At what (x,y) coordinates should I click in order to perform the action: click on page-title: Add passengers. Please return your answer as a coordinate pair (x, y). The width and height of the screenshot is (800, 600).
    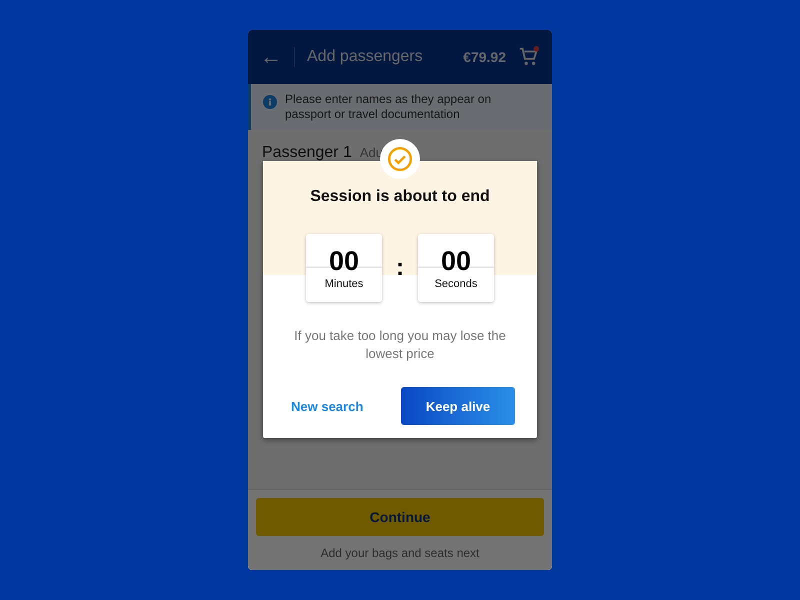
    Looking at the image, I should click on (365, 57).